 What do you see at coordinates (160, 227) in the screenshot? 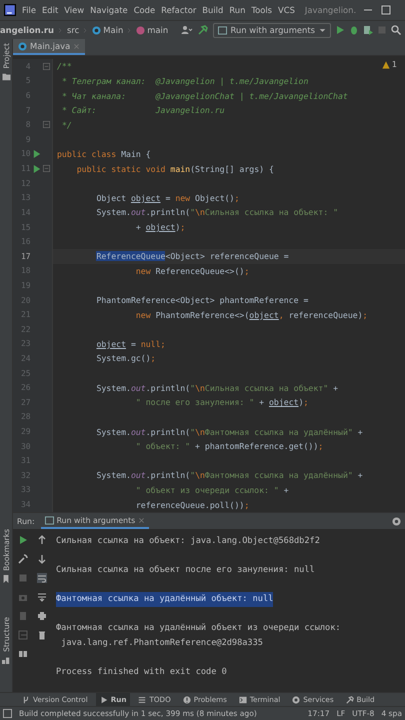
I see `code-line: + object);` at bounding box center [160, 227].